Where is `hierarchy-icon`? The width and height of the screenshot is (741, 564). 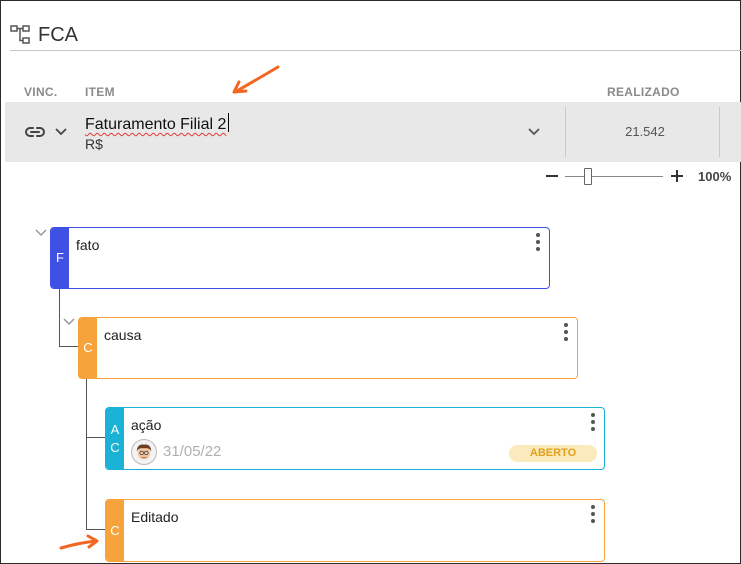
hierarchy-icon is located at coordinates (20, 34).